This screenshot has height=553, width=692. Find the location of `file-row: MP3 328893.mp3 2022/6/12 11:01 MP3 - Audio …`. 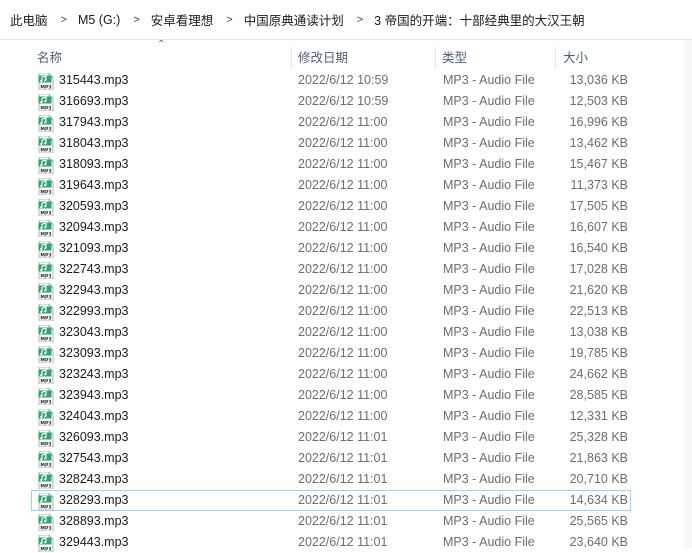

file-row: MP3 328893.mp3 2022/6/12 11:01 MP3 - Audio … is located at coordinates (331, 521).